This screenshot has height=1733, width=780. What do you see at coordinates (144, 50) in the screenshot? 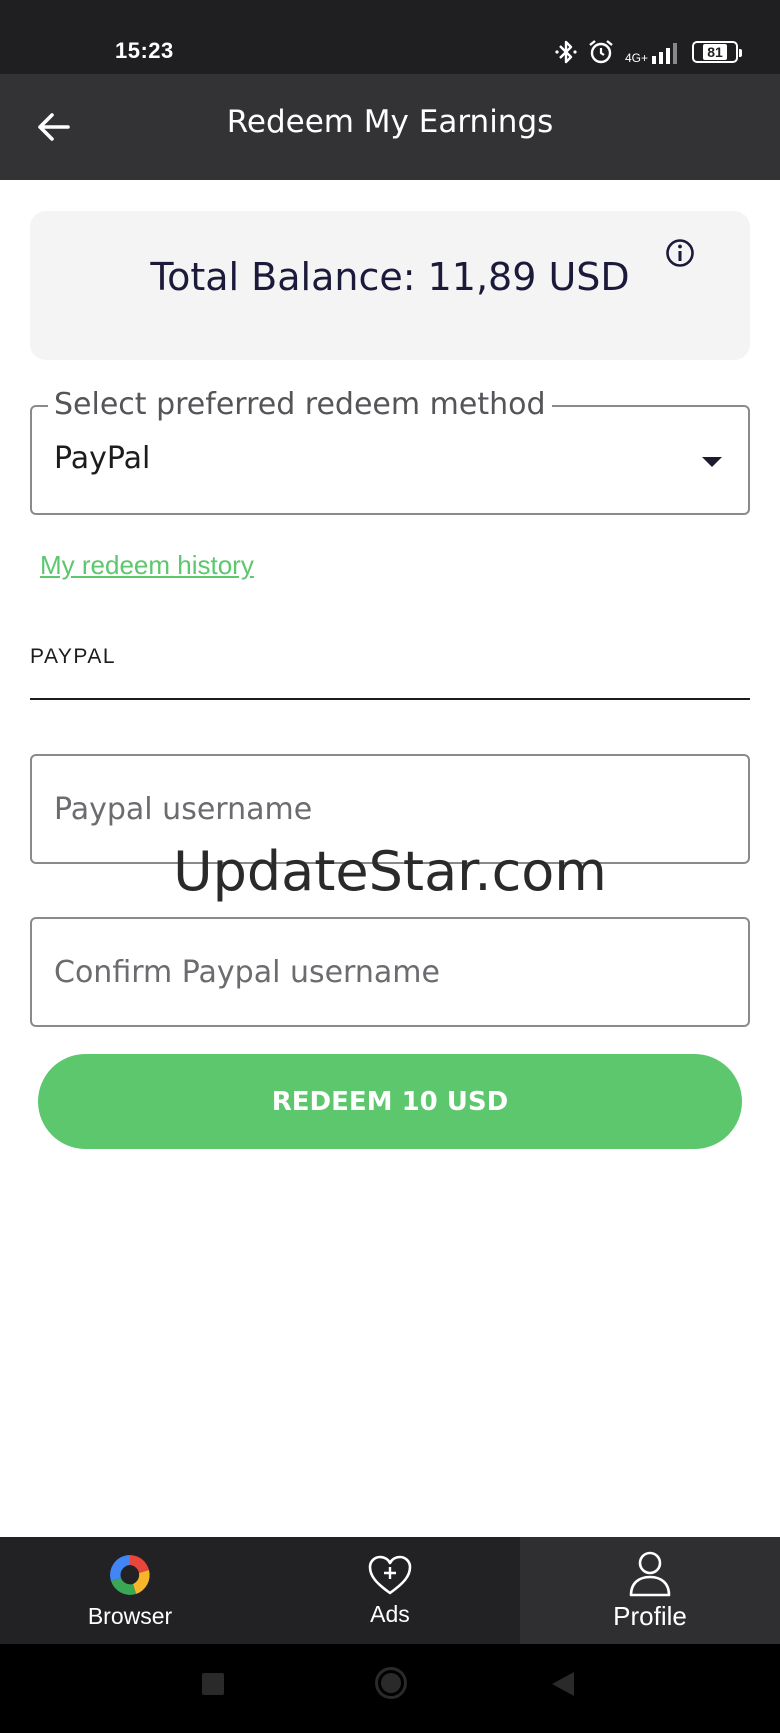
I see `status-time: 15:23` at bounding box center [144, 50].